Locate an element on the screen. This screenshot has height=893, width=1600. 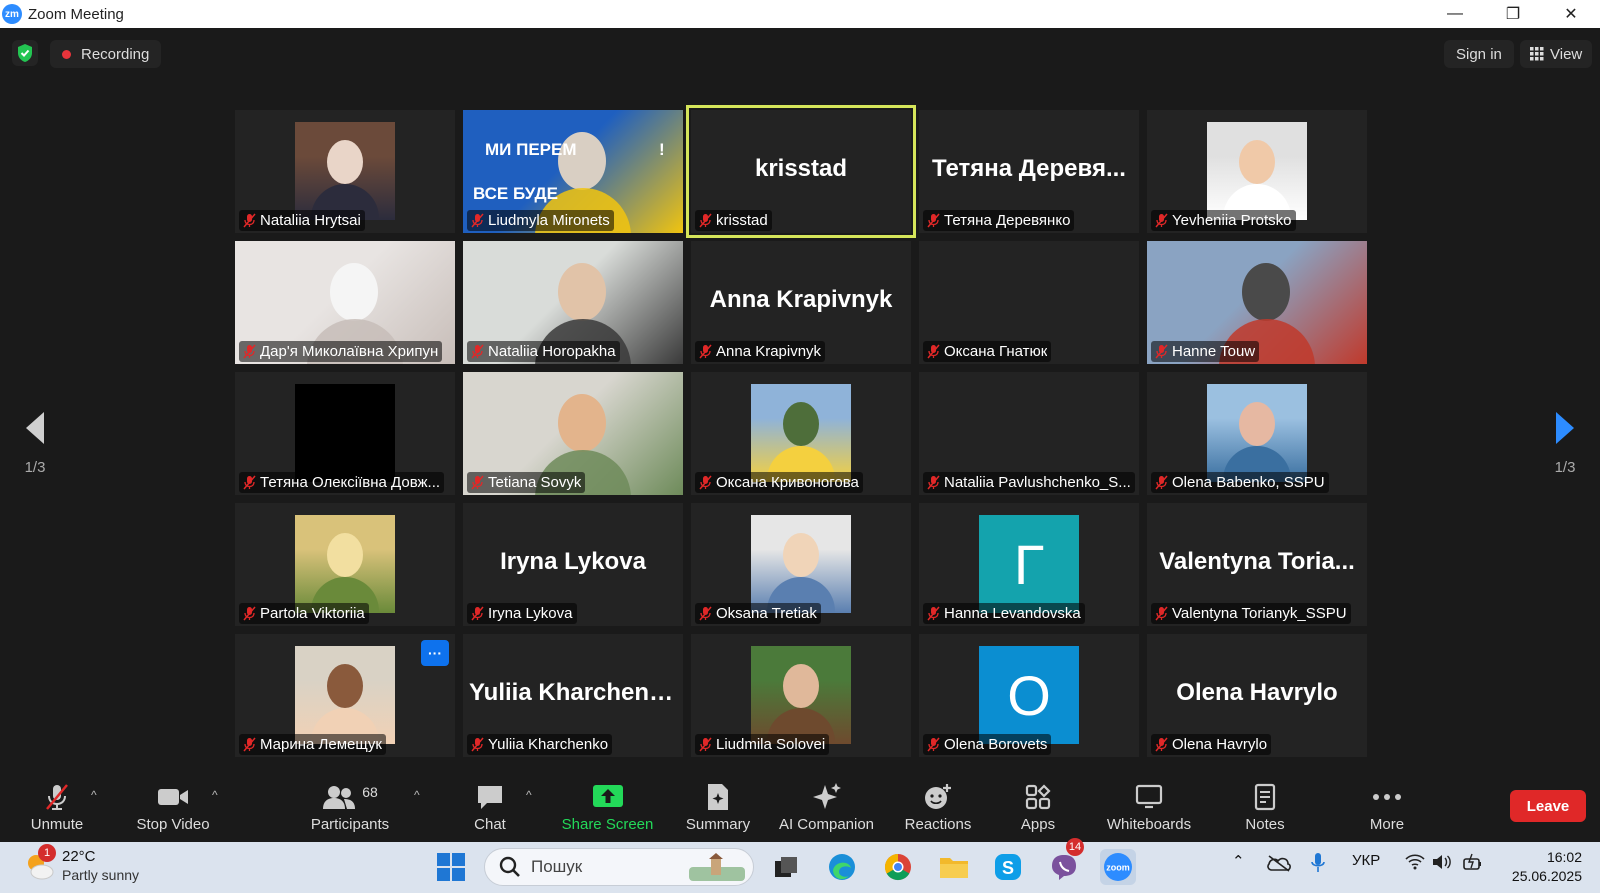
more-button: More is located at coordinates (1387, 806).